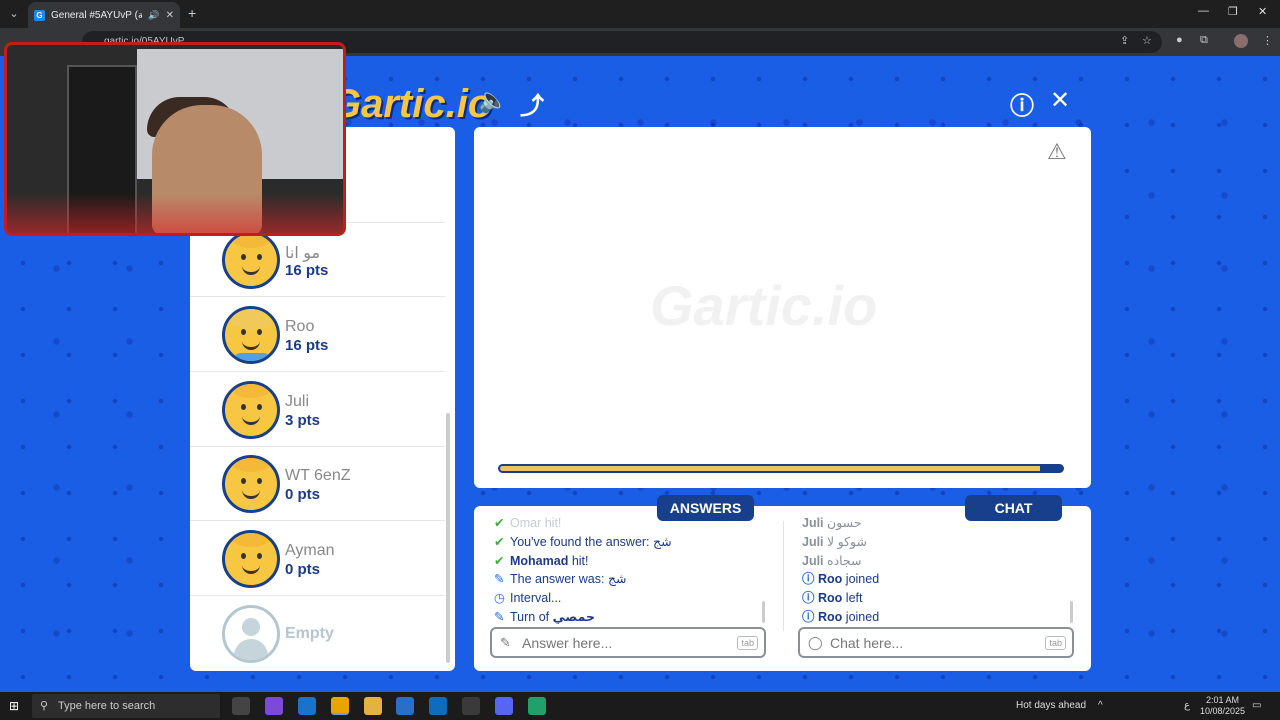  Describe the element at coordinates (770, 468) in the screenshot. I see `turn-timer-fill` at that location.